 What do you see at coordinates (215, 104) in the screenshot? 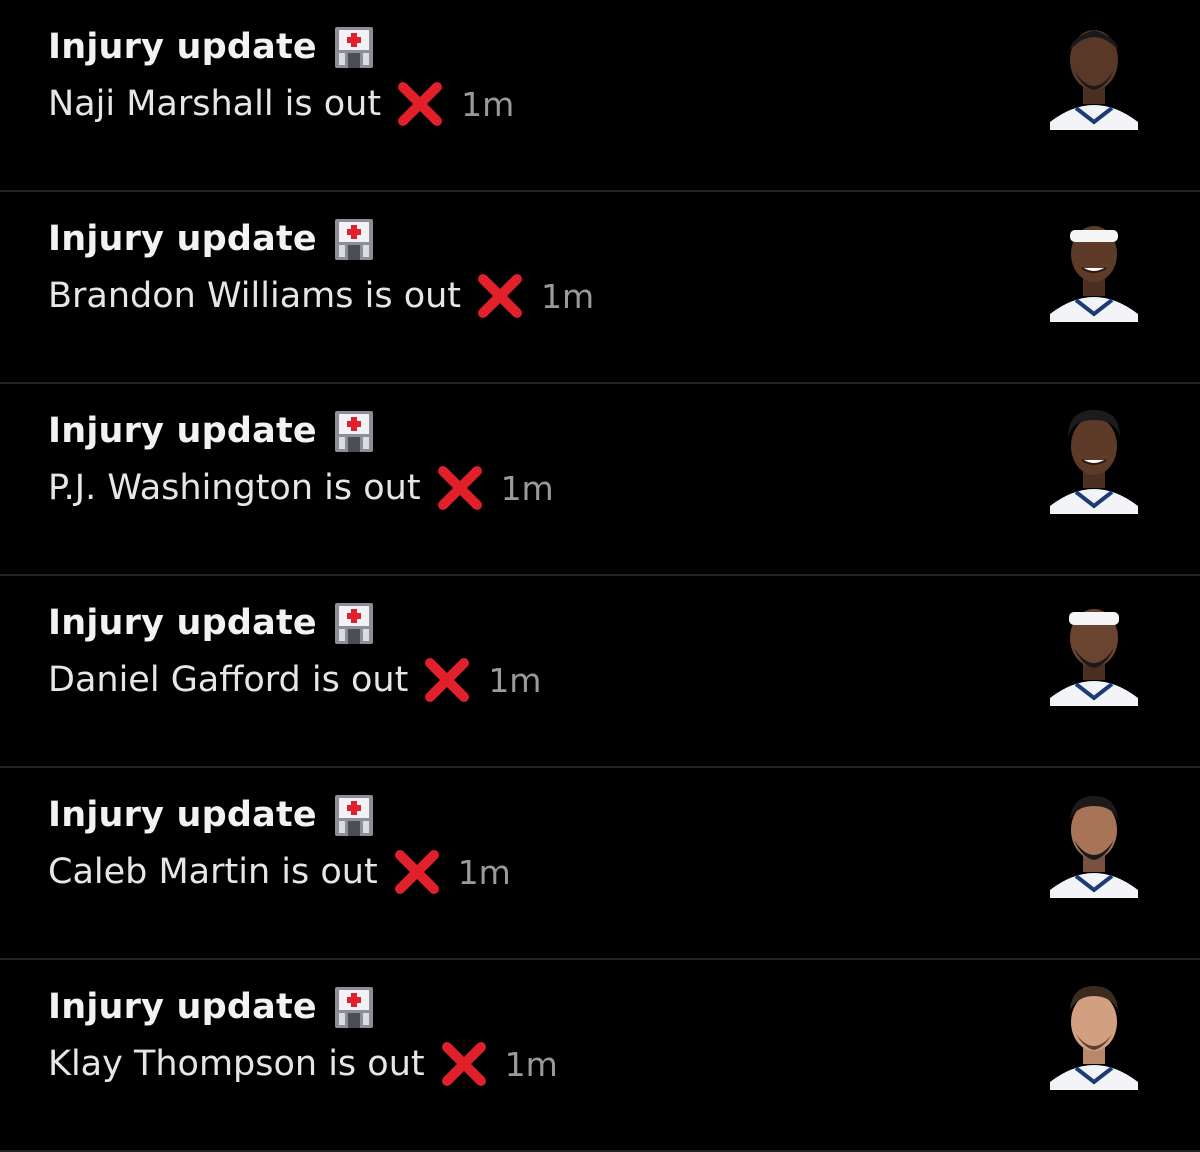
I see `notification-message: Naji Marshall is out` at bounding box center [215, 104].